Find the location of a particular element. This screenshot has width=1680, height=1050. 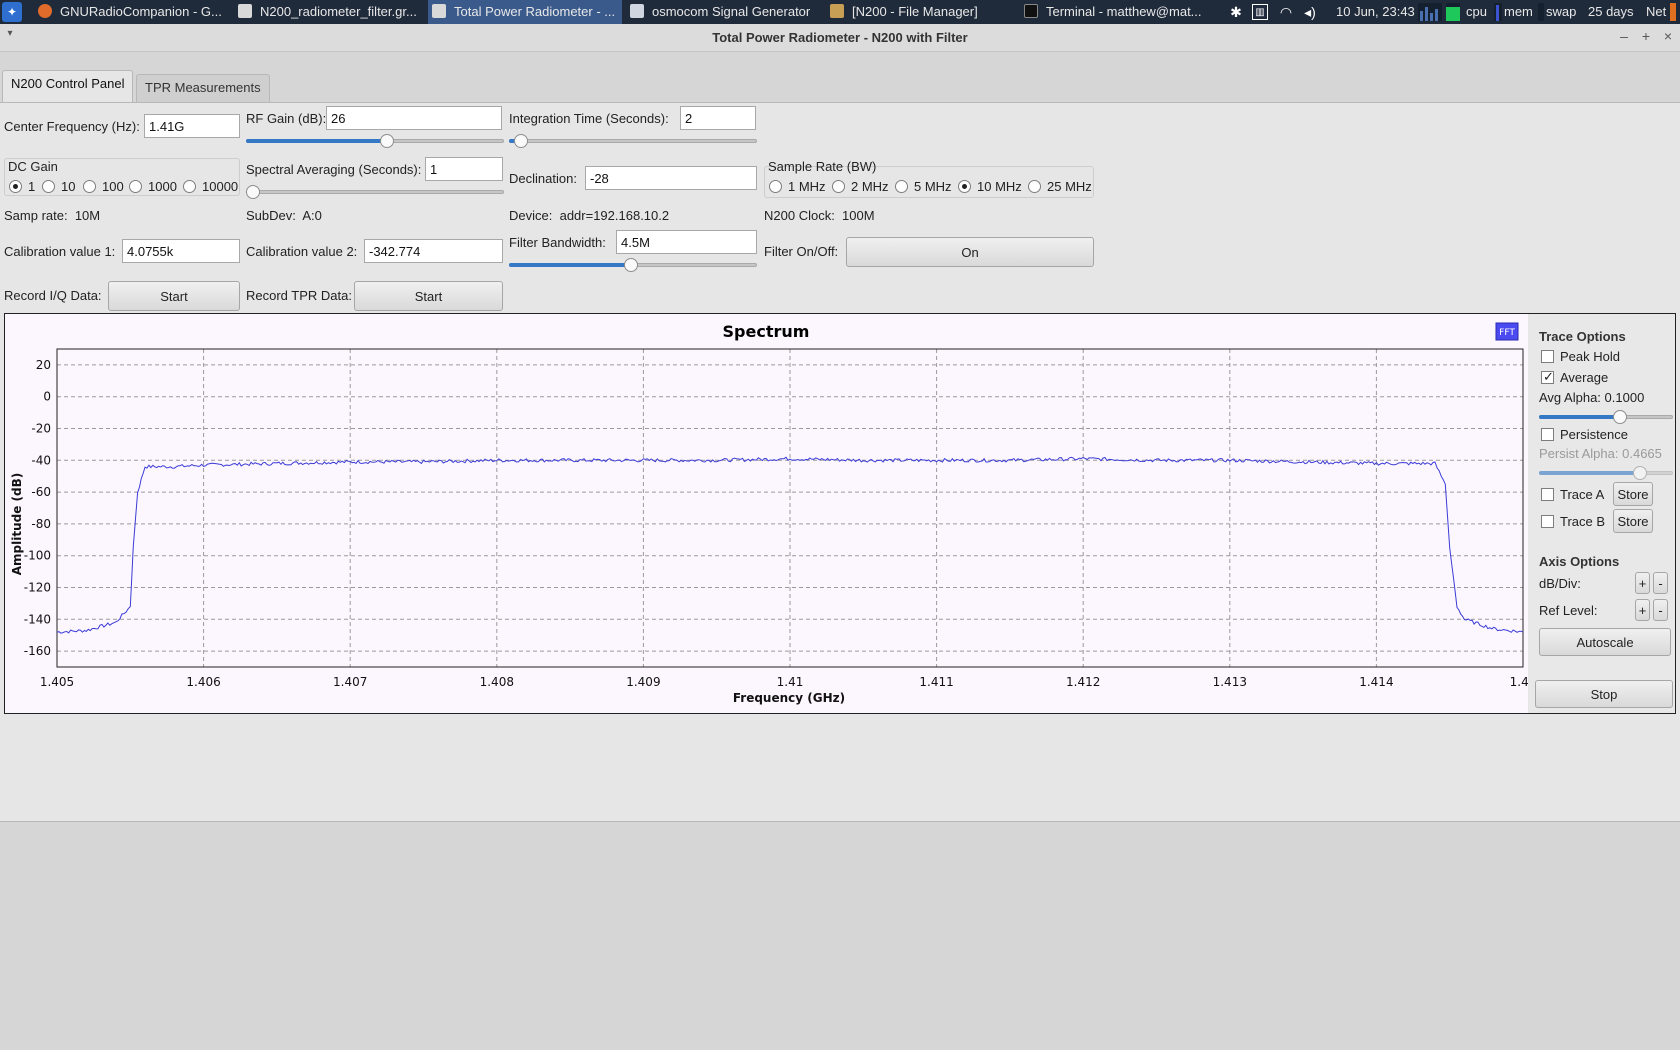

trace-b-checkbox is located at coordinates (1547, 521).